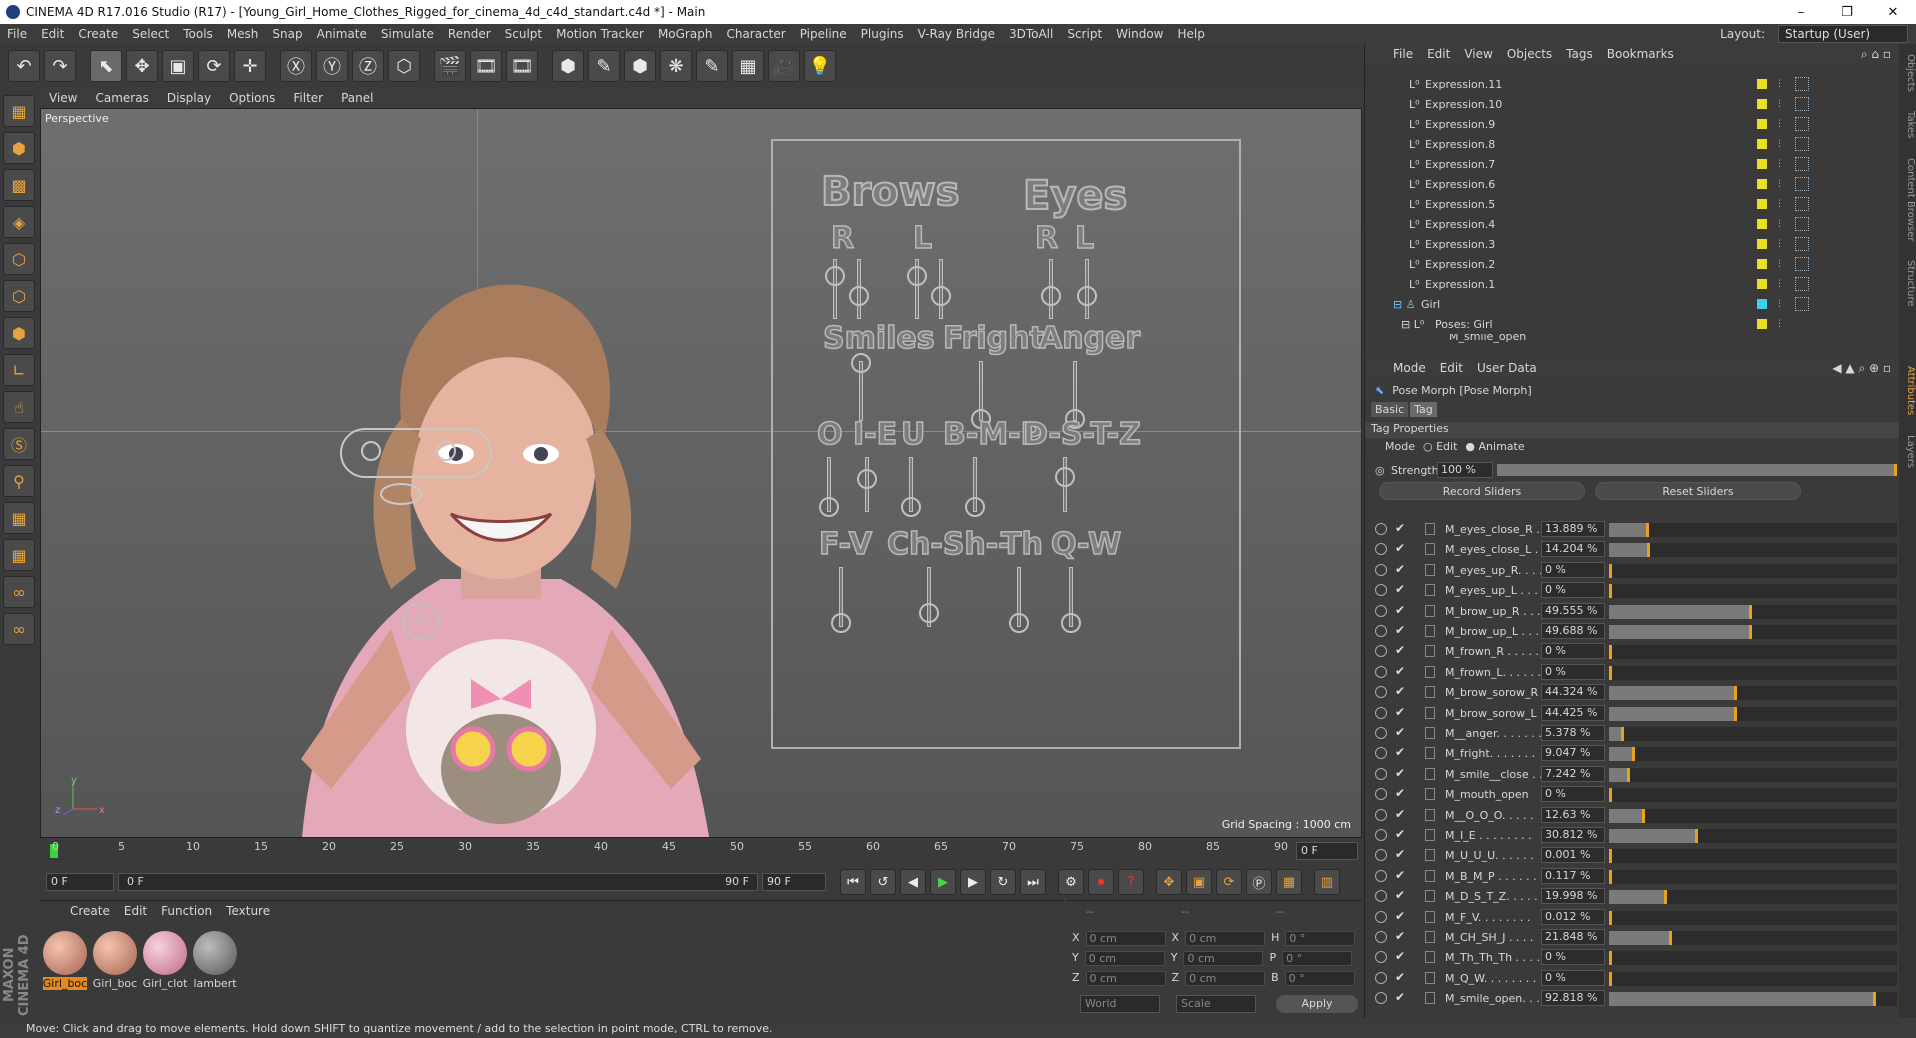  I want to click on object-row: L⁰ Expression.3 ⋮, so click(1625, 244).